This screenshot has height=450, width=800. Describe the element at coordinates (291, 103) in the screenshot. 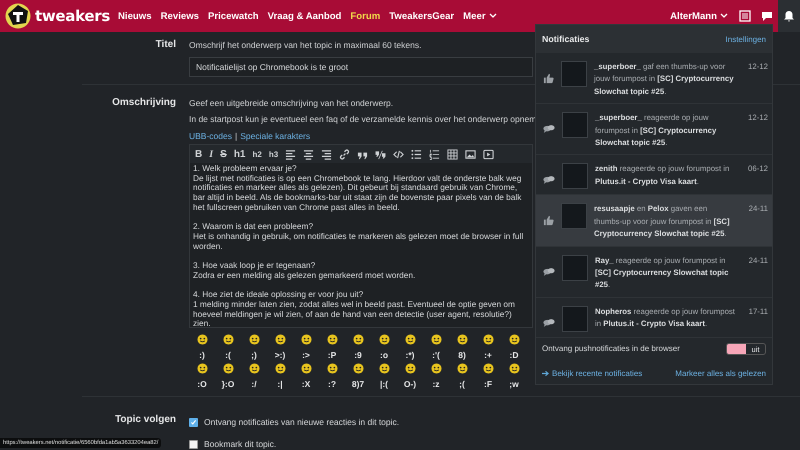

I see `field-hint: Geef een uitgebreide omschrijving van het onderwerp.` at that location.